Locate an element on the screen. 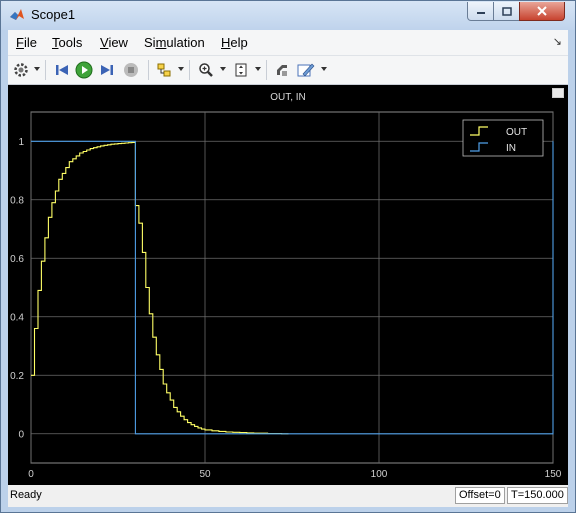  fit-to-view-icon is located at coordinates (241, 70).